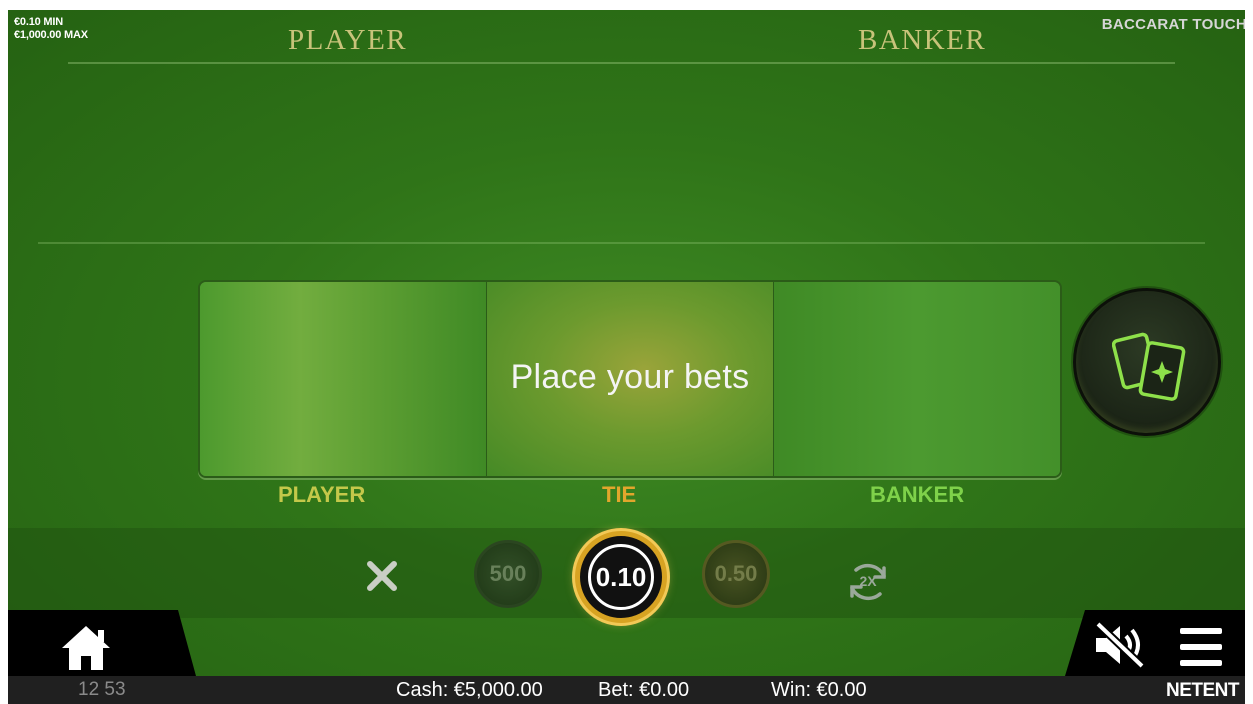 The width and height of the screenshot is (1253, 704). Describe the element at coordinates (619, 494) in the screenshot. I see `tie-bet-label: TIE` at that location.